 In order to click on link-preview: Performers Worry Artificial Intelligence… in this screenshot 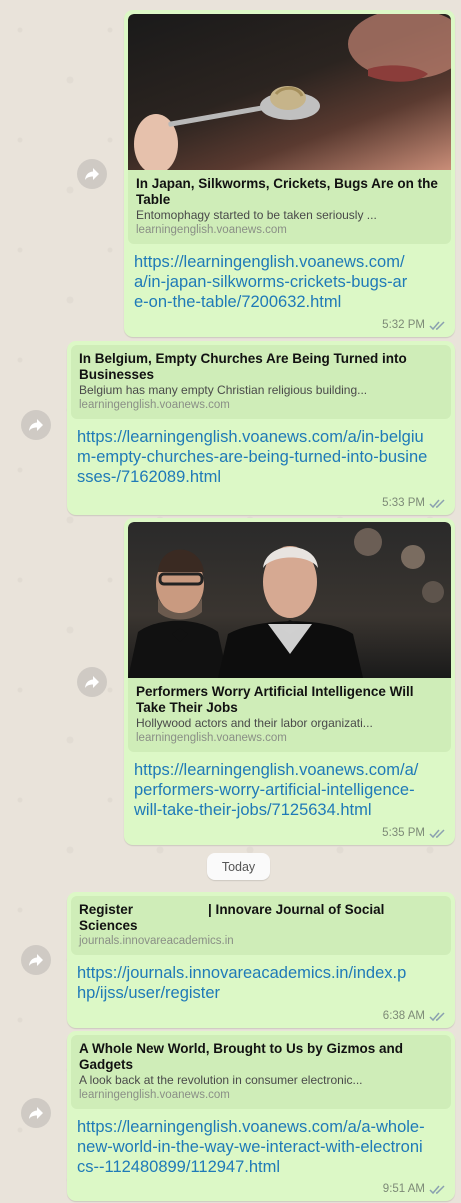, I will do `click(289, 637)`.